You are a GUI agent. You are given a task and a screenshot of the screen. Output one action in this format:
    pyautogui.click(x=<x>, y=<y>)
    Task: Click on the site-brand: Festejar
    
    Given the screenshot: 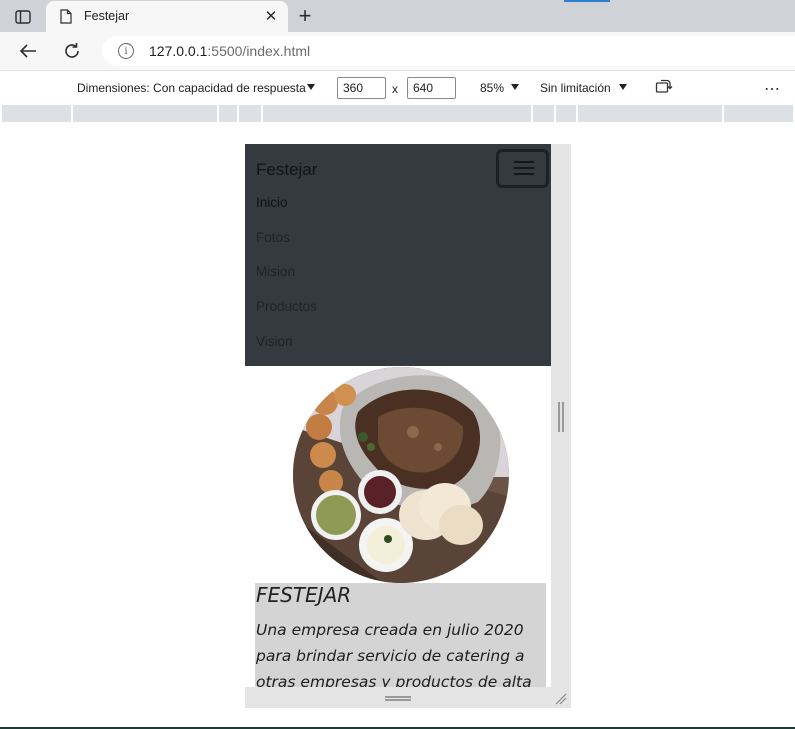 What is the action you would take?
    pyautogui.click(x=286, y=170)
    